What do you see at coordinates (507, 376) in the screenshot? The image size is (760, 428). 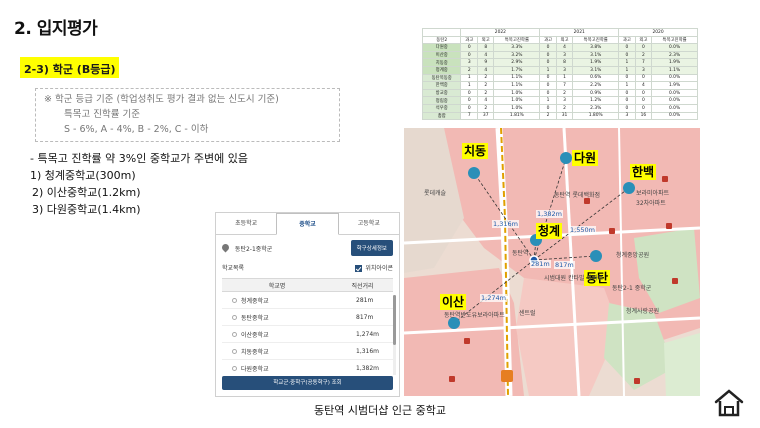 I see `route-shield-icon` at bounding box center [507, 376].